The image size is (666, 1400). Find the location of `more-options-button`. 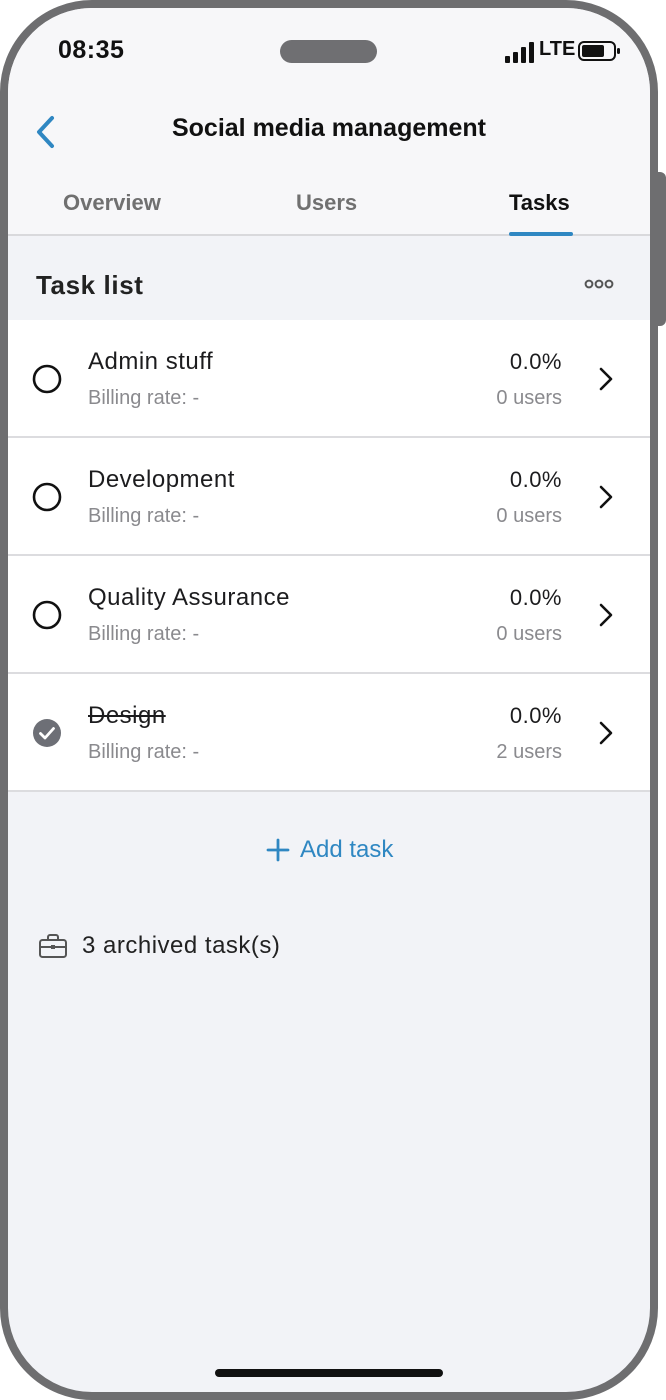

more-options-button is located at coordinates (599, 284).